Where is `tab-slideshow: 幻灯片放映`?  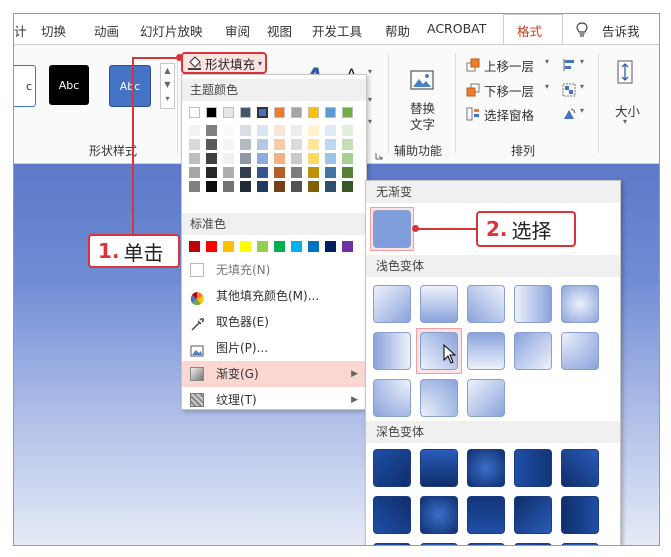
tab-slideshow: 幻灯片放映 is located at coordinates (171, 30).